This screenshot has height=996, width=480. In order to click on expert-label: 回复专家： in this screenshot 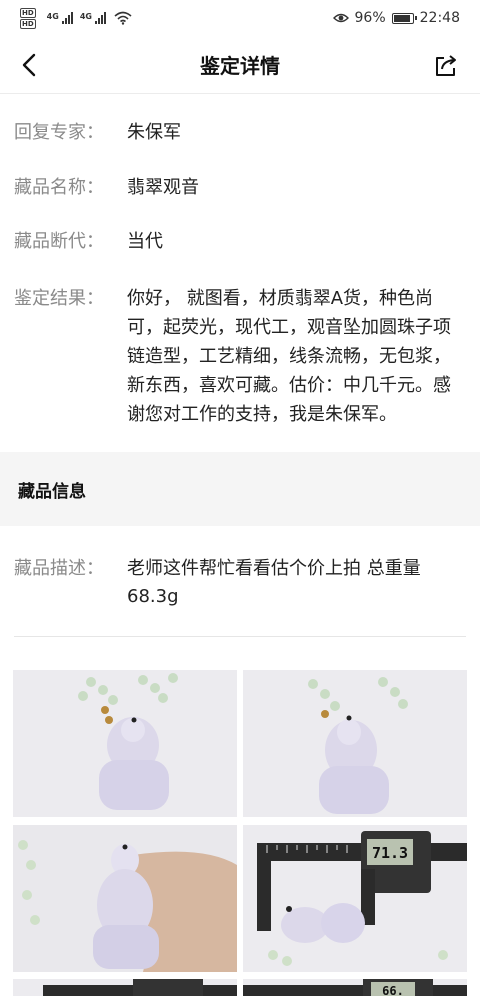, I will do `click(59, 132)`.